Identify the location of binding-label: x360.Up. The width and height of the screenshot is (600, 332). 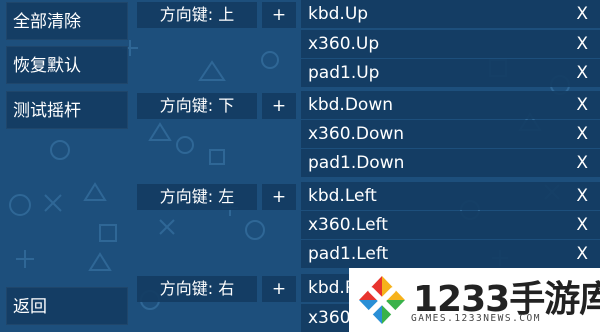
(344, 44).